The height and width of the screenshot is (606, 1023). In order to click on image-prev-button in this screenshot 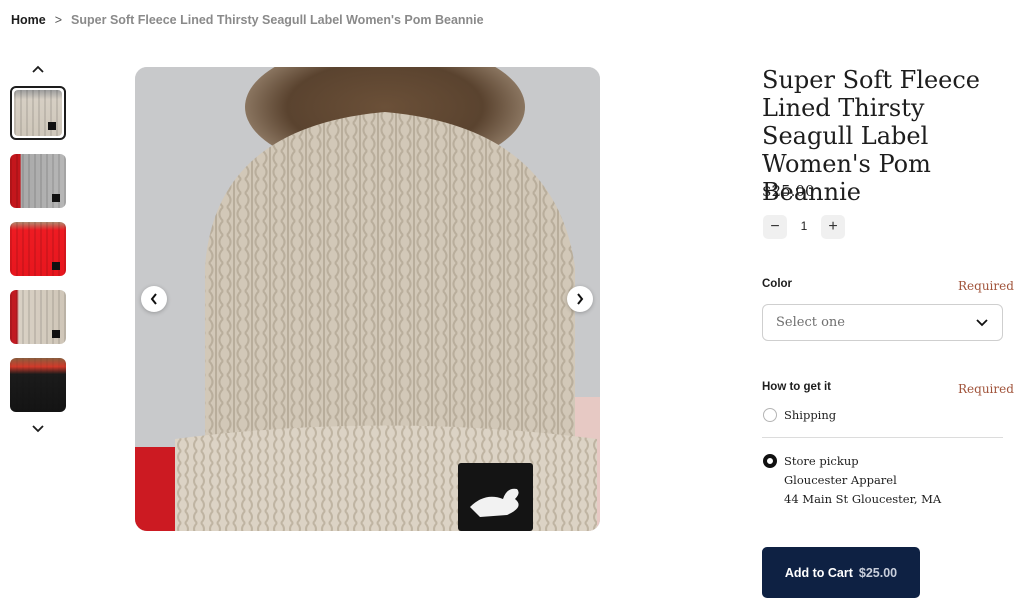, I will do `click(154, 299)`.